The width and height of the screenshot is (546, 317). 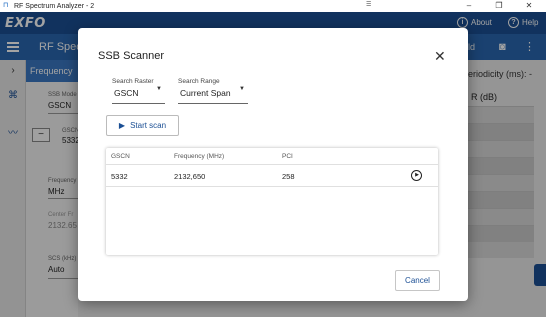 What do you see at coordinates (131, 56) in the screenshot?
I see `dialog-title: SSB Scanner` at bounding box center [131, 56].